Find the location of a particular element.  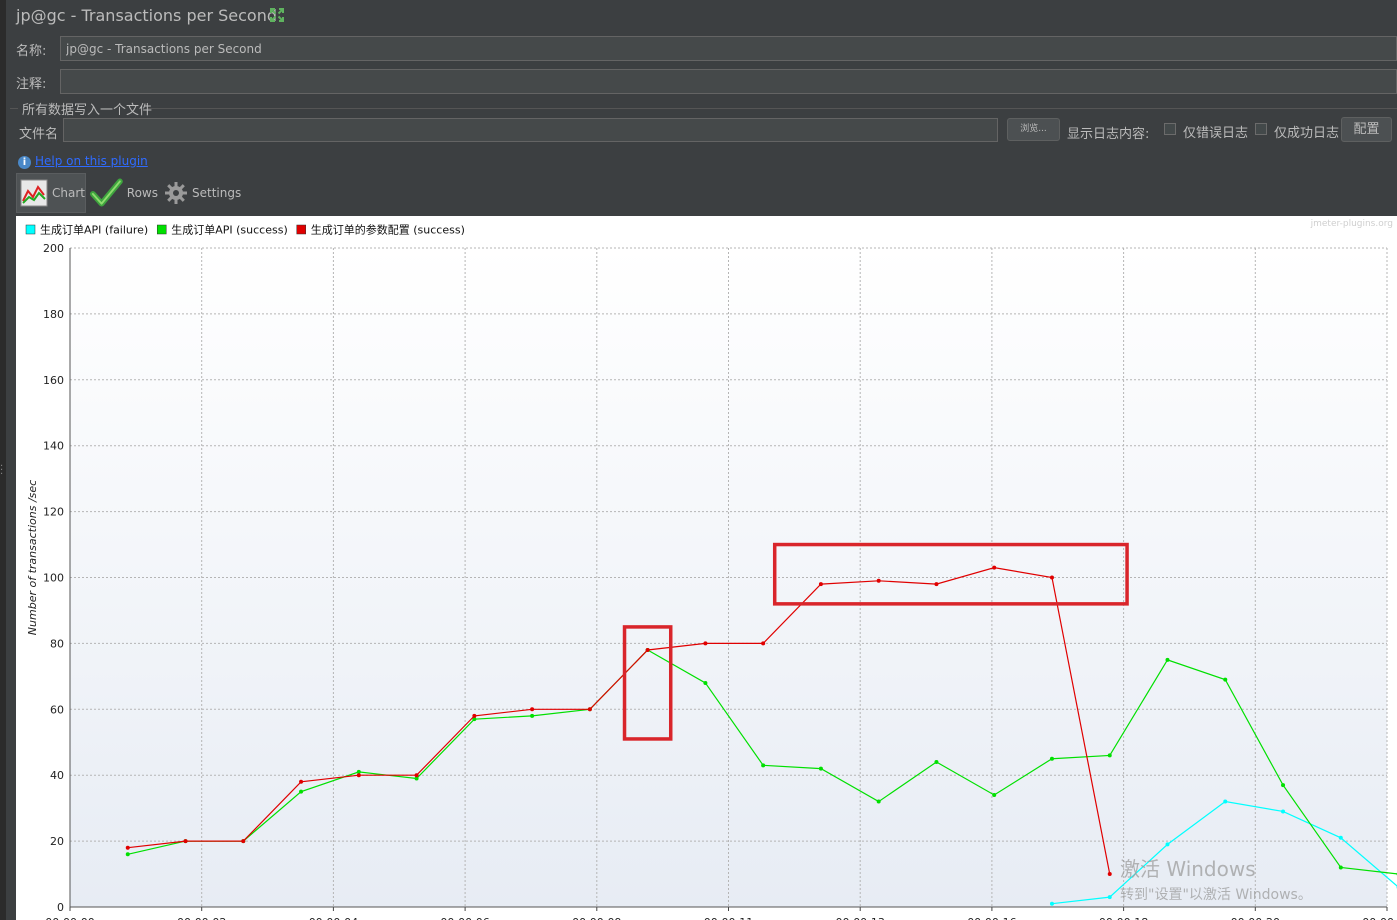

name-label: 名称: is located at coordinates (31, 51).